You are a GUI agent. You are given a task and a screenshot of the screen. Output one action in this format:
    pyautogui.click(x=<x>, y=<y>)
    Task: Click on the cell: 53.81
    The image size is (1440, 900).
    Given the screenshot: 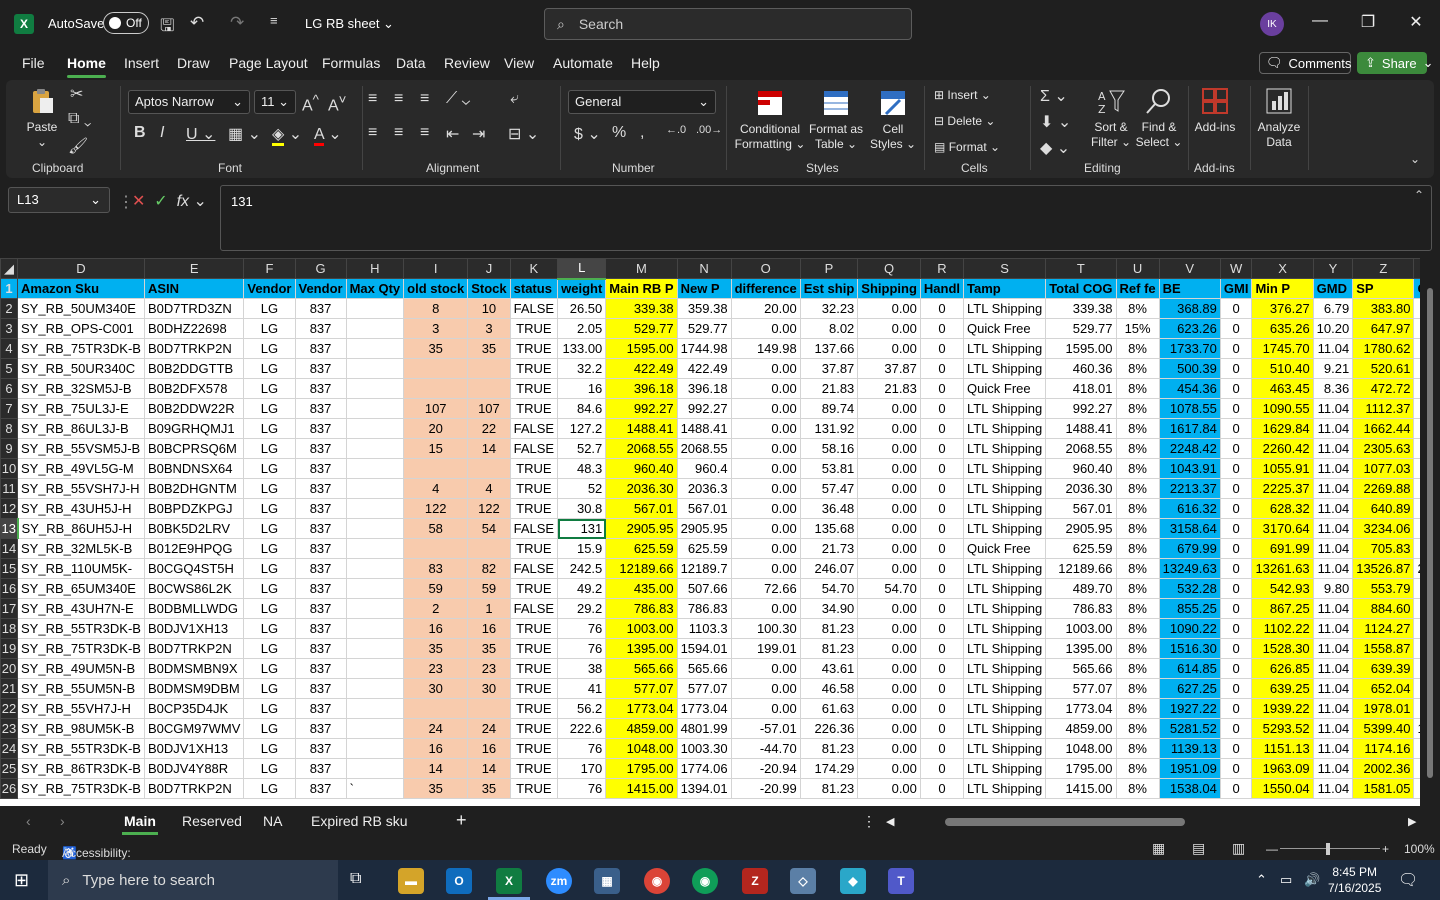 What is the action you would take?
    pyautogui.click(x=829, y=468)
    